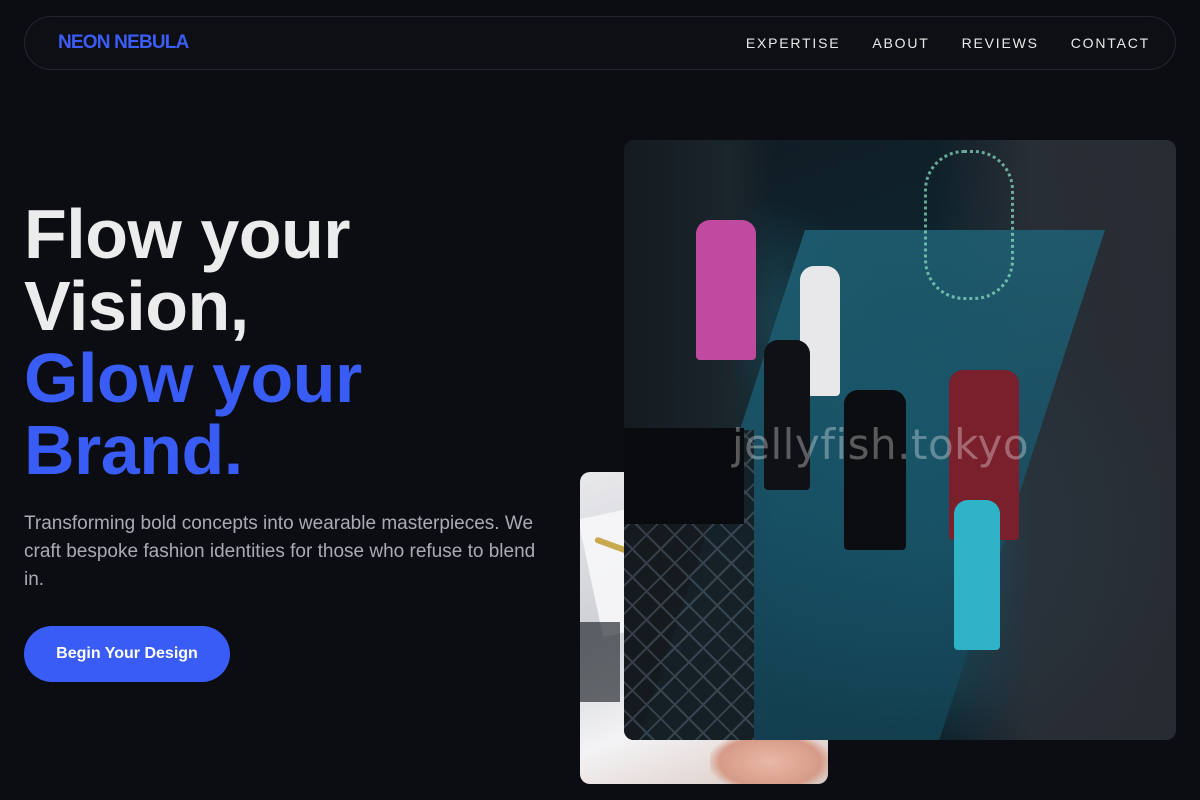  What do you see at coordinates (948, 43) in the screenshot?
I see `nav-links: EXPERTISE ABOUT REVIEWS CONTACT` at bounding box center [948, 43].